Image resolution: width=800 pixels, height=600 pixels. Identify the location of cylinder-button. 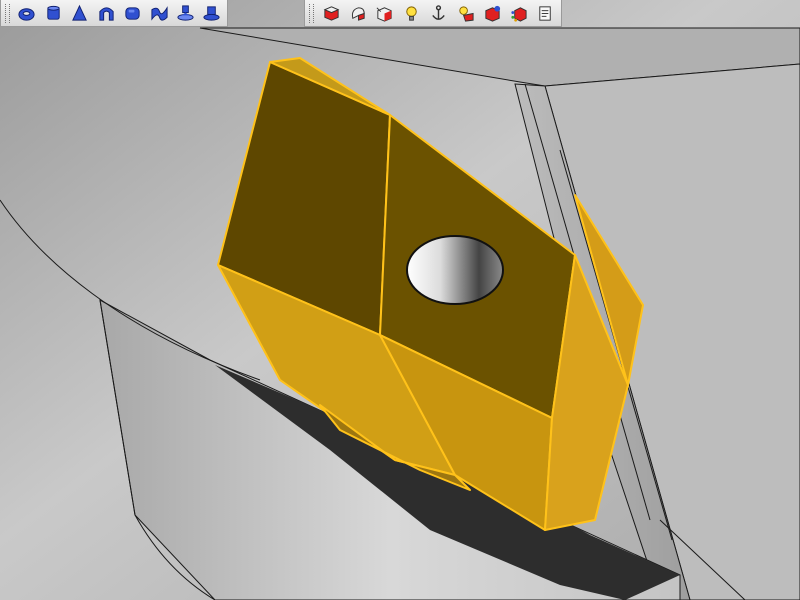
(53, 13).